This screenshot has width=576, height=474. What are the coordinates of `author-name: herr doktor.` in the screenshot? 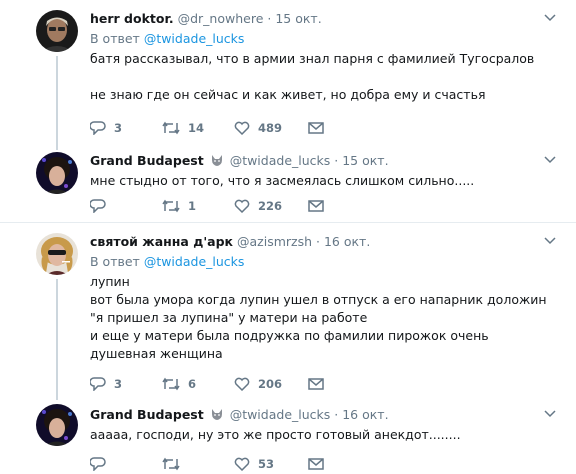 It's located at (132, 18).